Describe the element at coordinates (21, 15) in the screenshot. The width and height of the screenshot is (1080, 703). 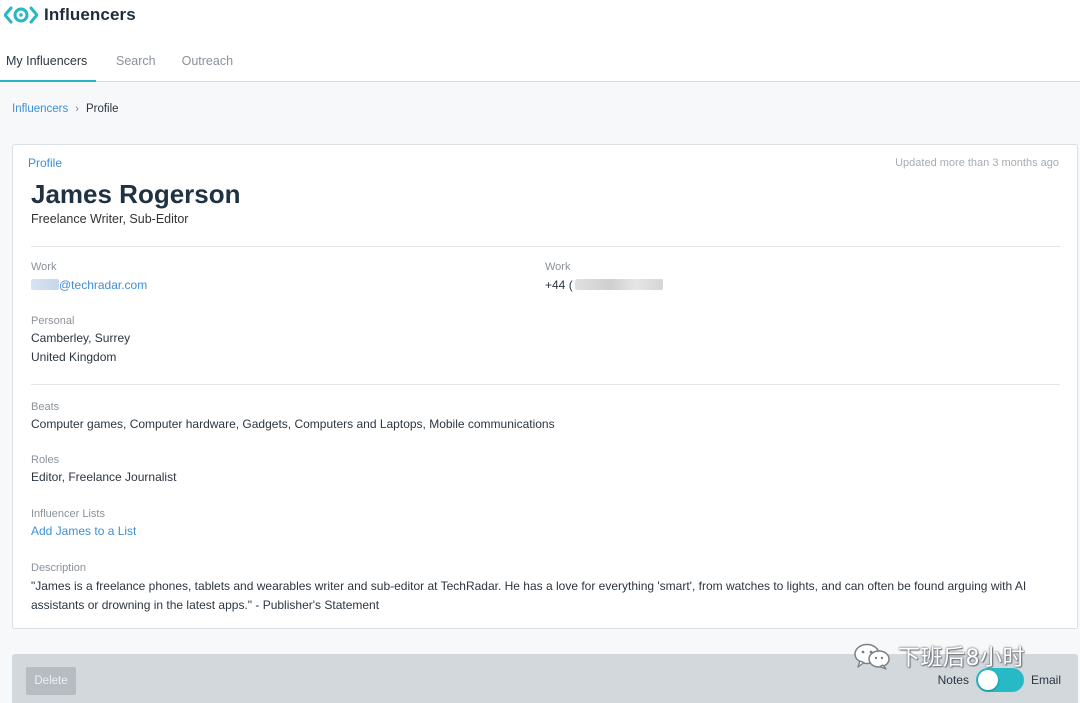
I see `eye-logo-icon` at that location.